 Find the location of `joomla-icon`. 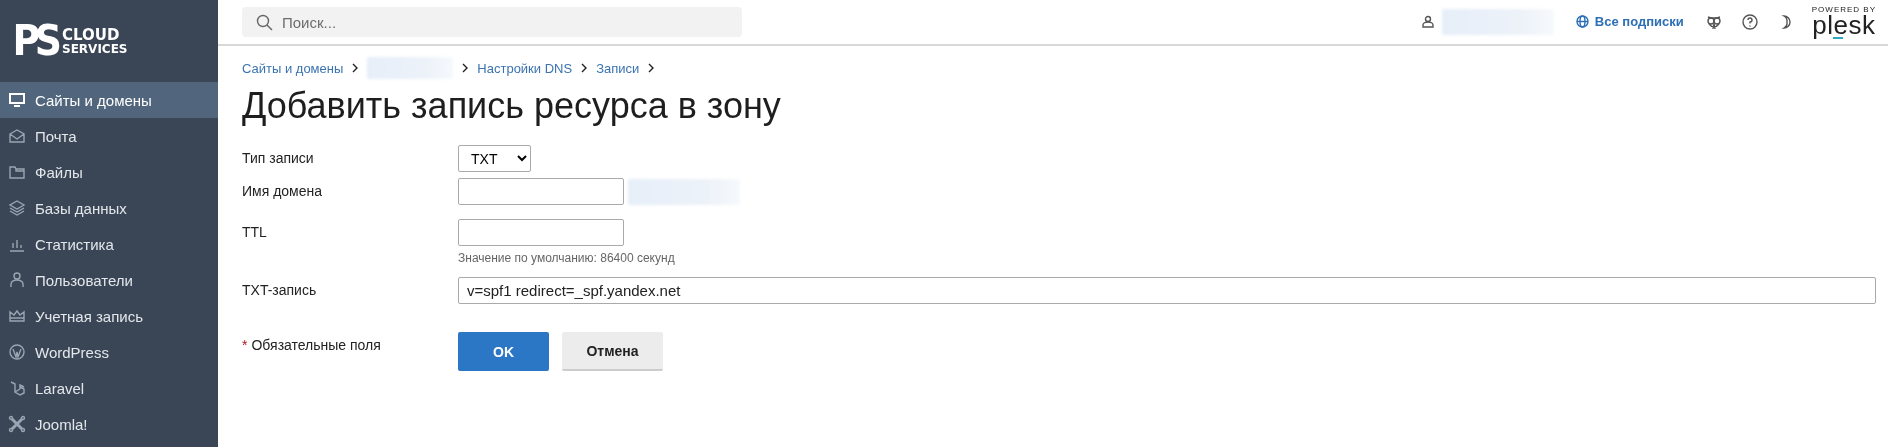

joomla-icon is located at coordinates (17, 424).